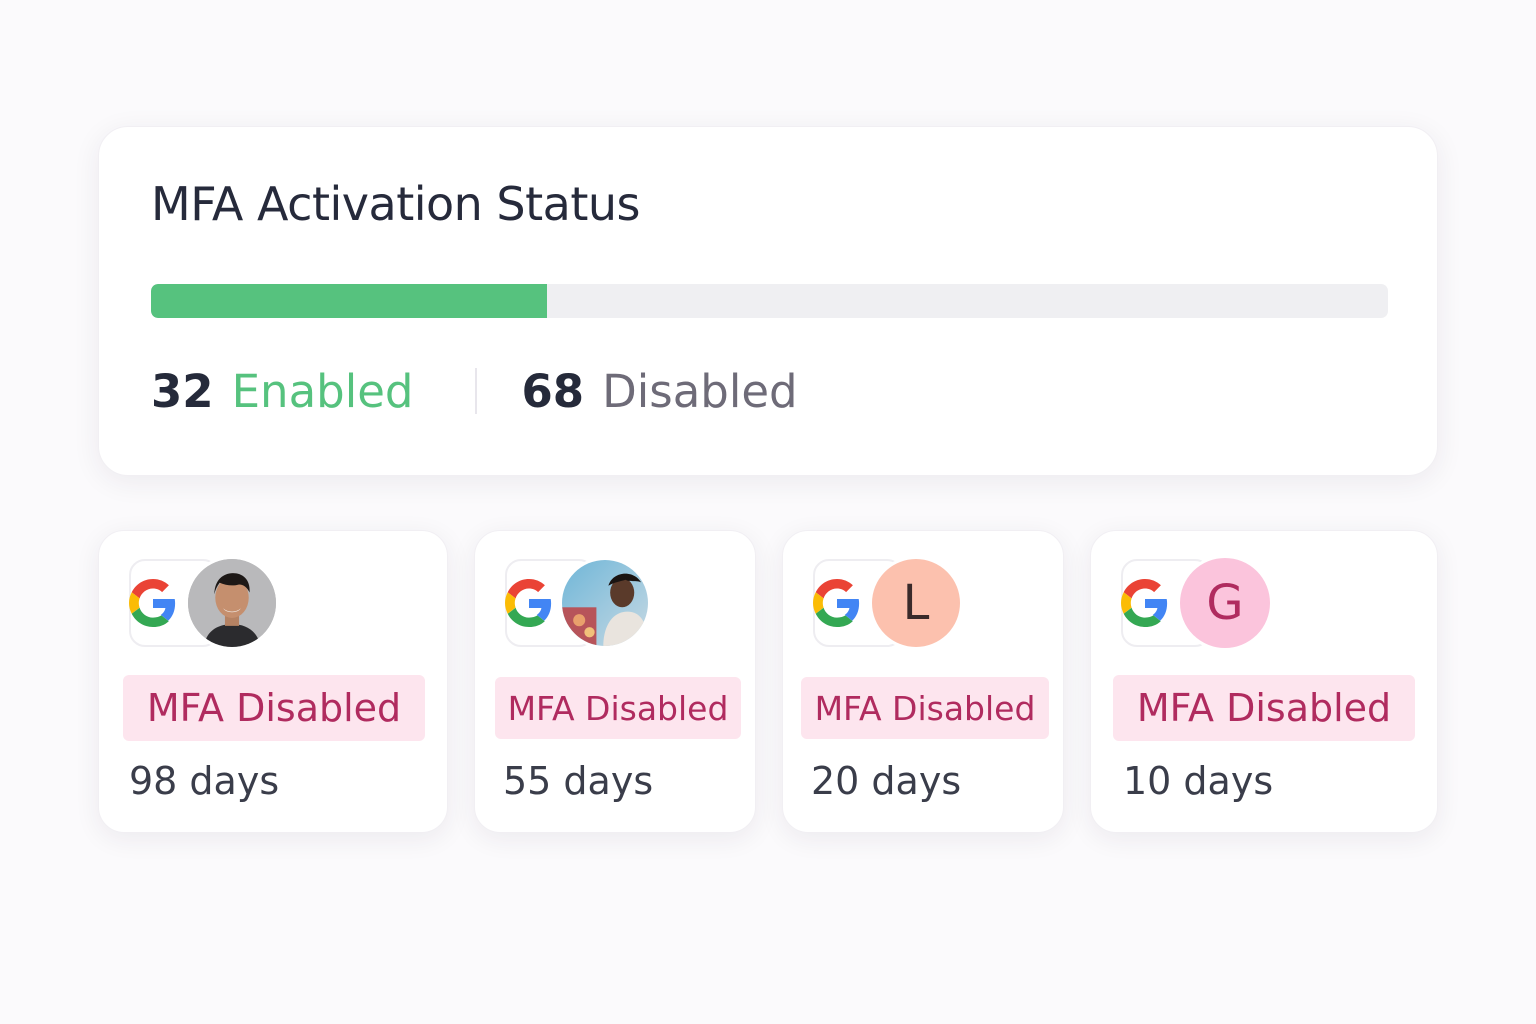 The image size is (1536, 1024). I want to click on user-avatar-initial: L, so click(916, 603).